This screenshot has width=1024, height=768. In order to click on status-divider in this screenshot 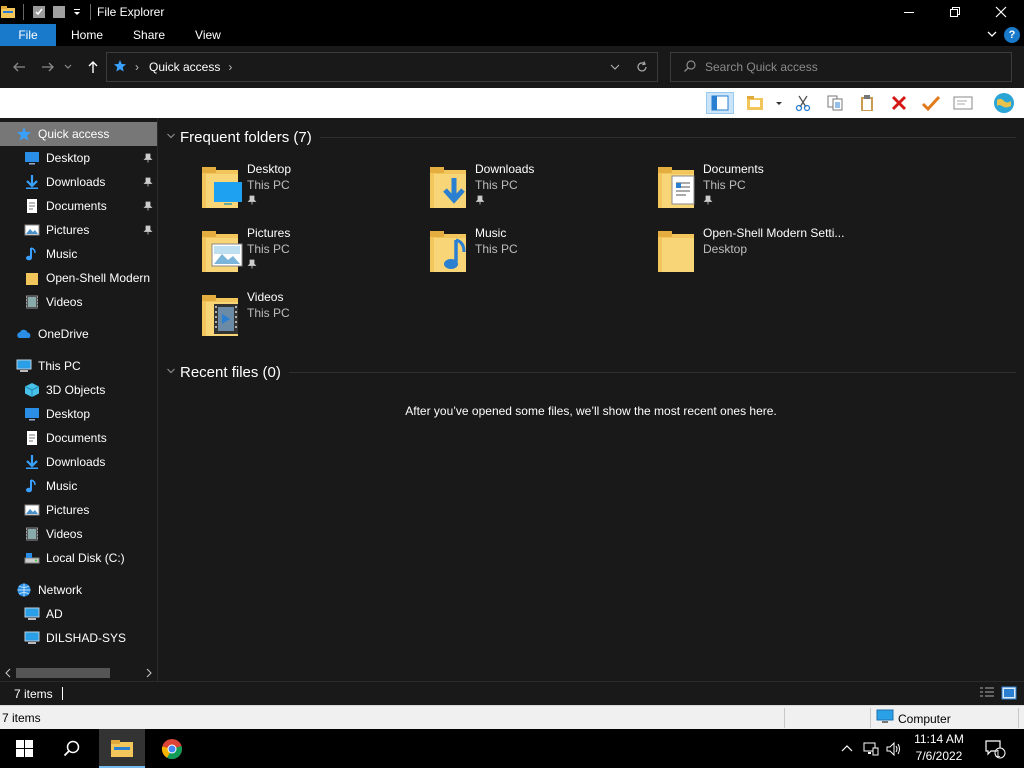, I will do `click(870, 718)`.